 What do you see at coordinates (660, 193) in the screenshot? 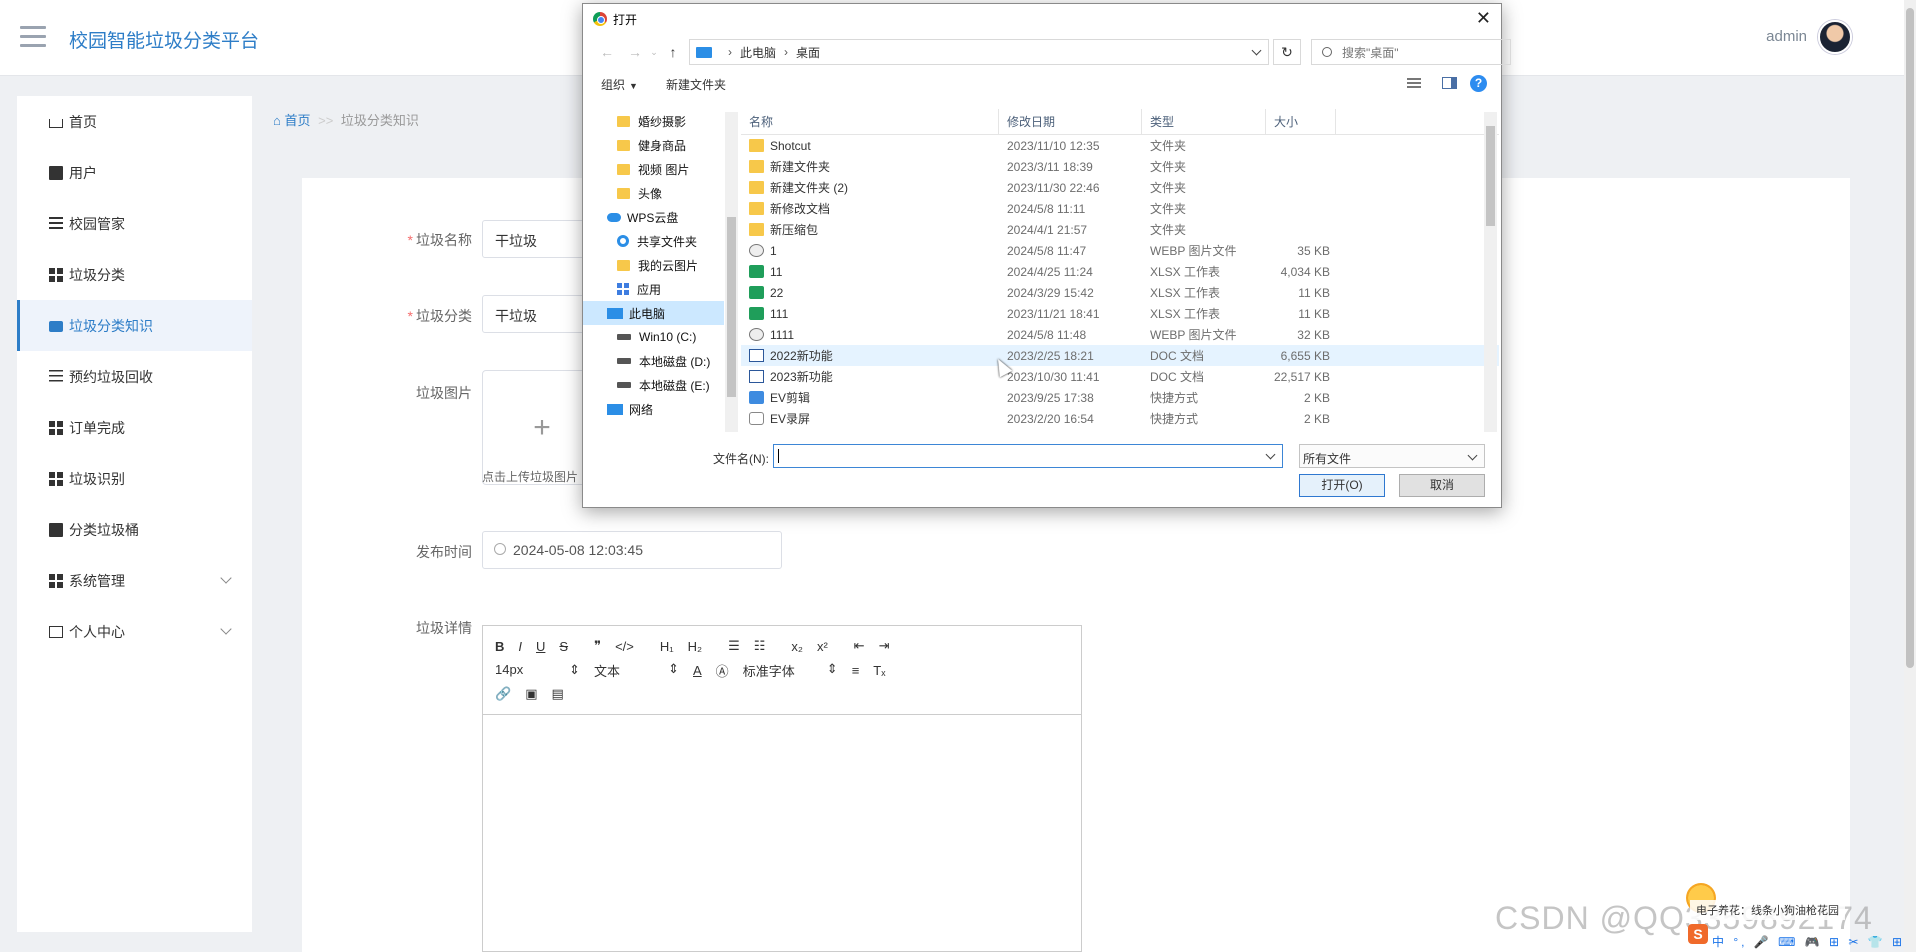
I see `nav-item: 头像` at bounding box center [660, 193].